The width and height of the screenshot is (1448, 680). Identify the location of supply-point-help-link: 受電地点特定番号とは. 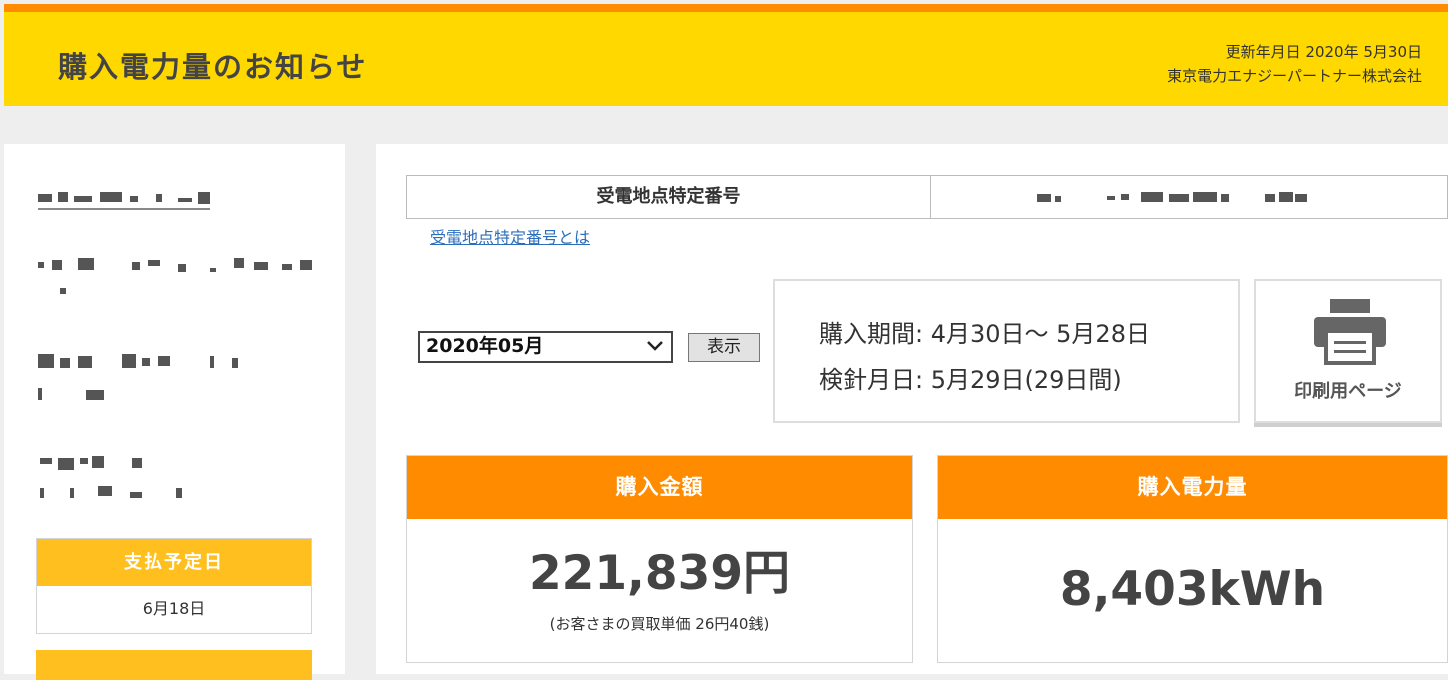
(510, 236).